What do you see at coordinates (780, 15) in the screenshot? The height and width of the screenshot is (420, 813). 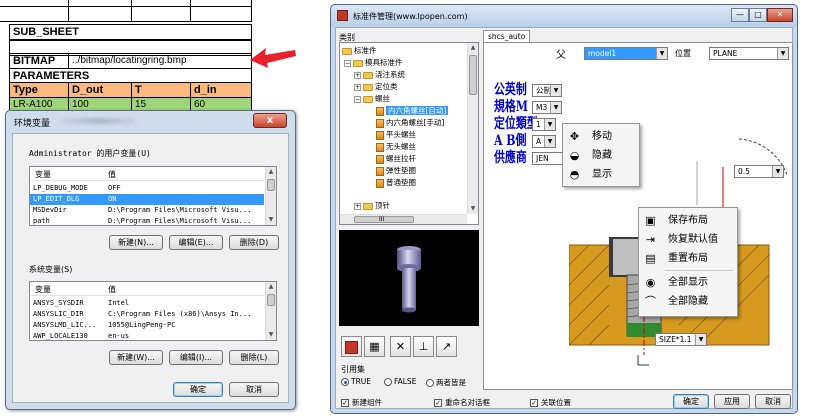 I see `close-button: ✕` at bounding box center [780, 15].